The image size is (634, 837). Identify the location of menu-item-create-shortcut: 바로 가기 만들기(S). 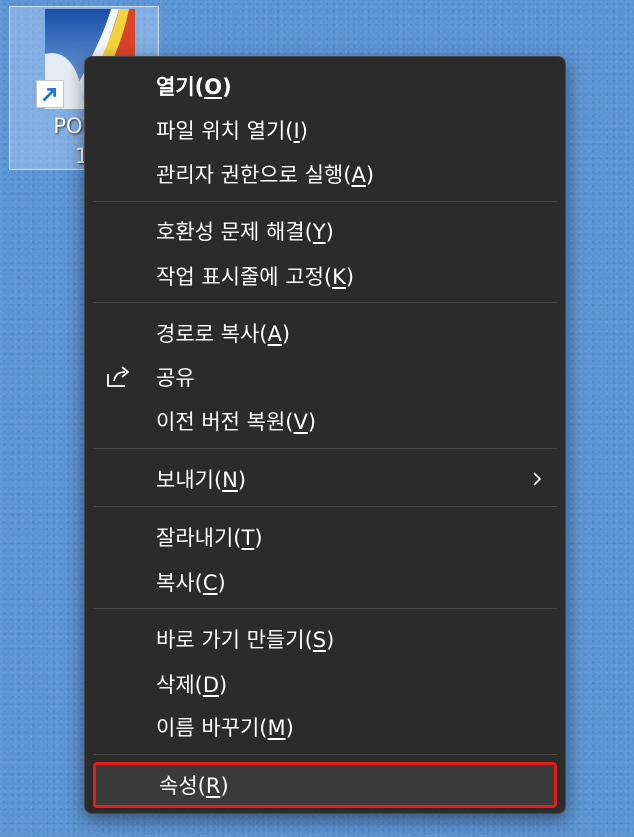
(325, 639).